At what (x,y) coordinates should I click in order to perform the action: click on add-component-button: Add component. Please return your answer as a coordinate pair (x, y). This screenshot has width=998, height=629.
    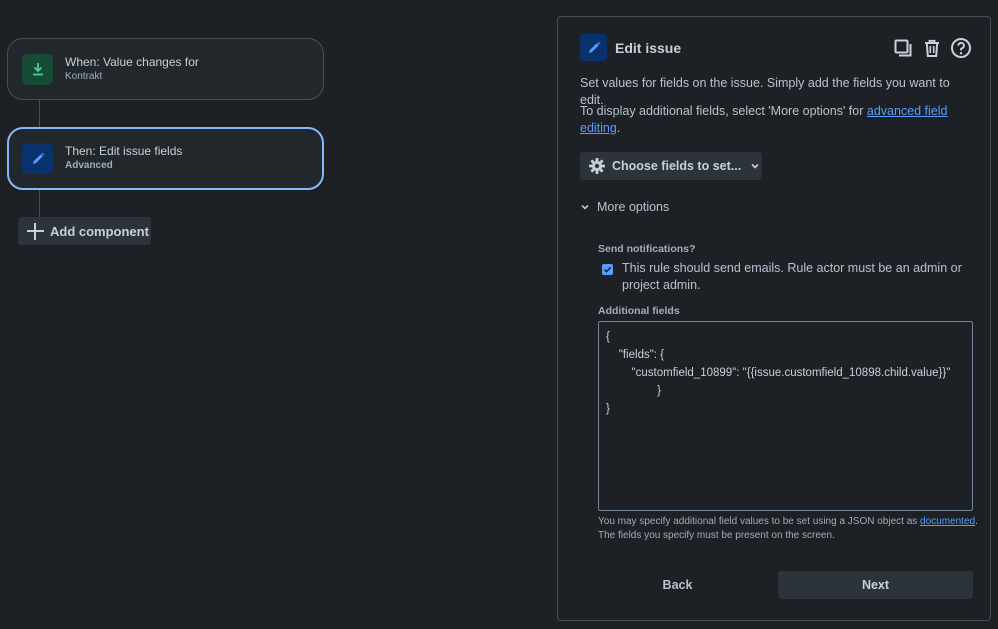
    Looking at the image, I should click on (84, 231).